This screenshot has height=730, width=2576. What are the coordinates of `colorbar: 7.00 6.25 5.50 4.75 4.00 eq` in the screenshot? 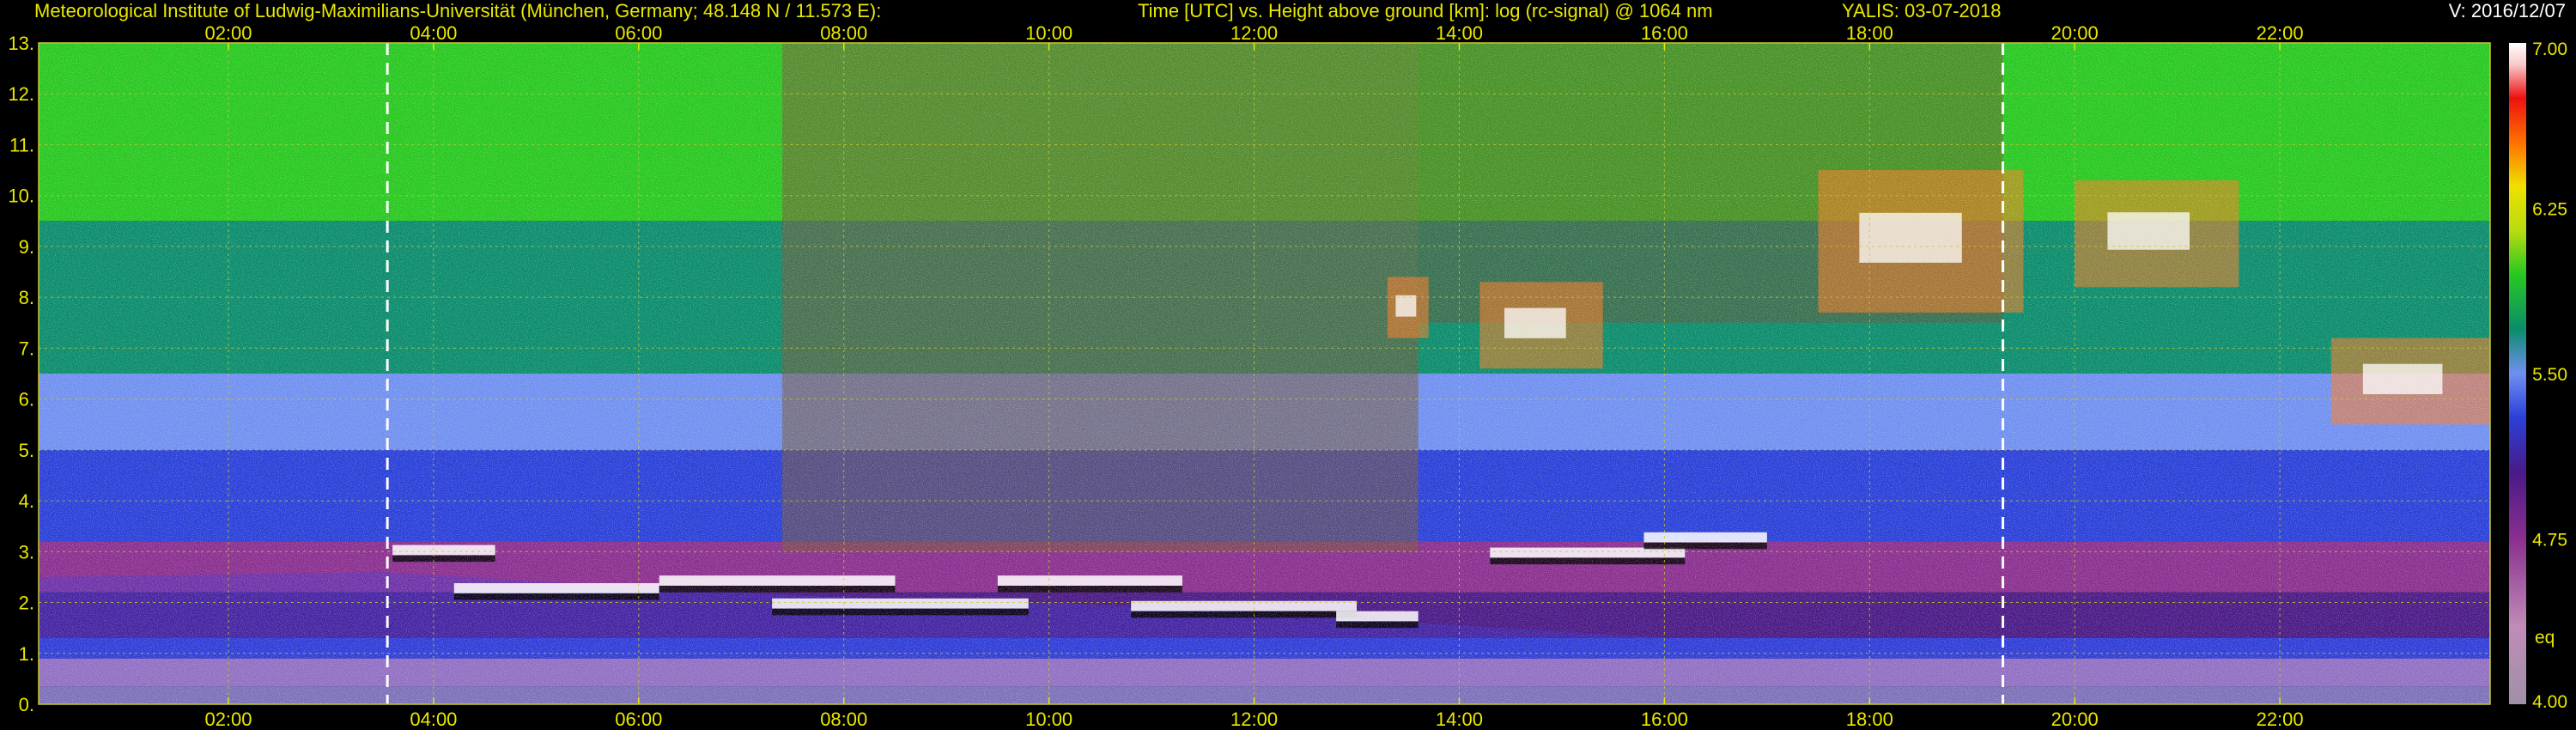 It's located at (2538, 376).